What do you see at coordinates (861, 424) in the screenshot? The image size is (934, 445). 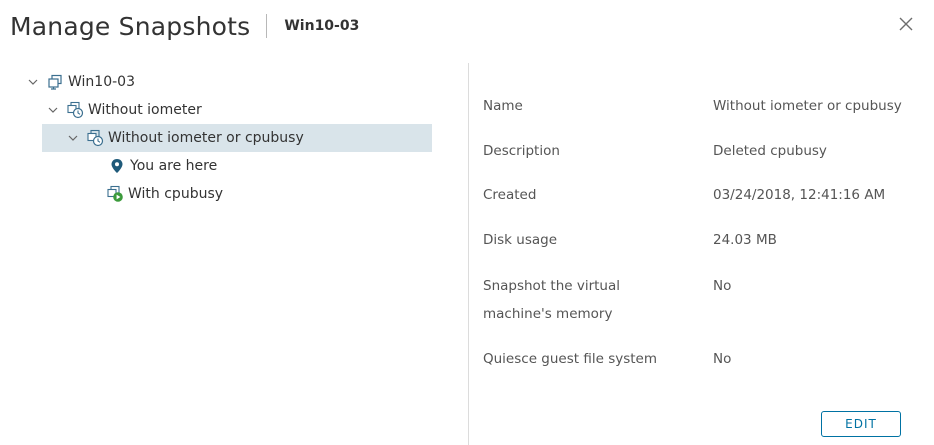 I see `edit-button: EDIT` at bounding box center [861, 424].